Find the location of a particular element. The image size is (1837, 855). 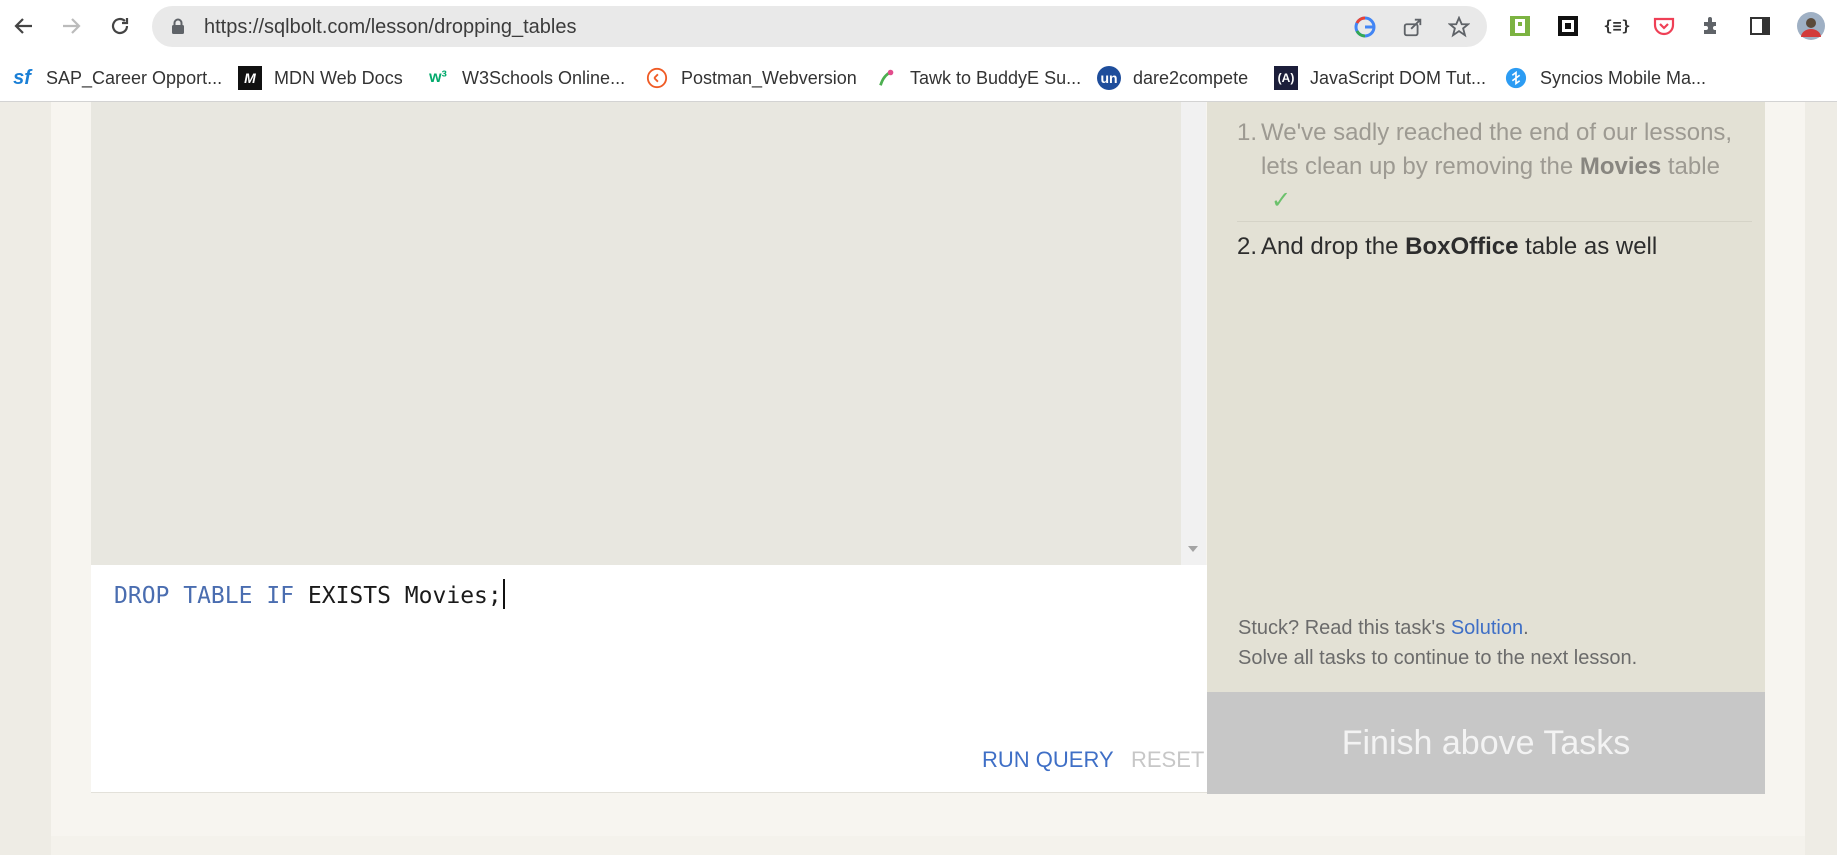

bookmark-postman: Postman_Webversion is located at coordinates (751, 78).